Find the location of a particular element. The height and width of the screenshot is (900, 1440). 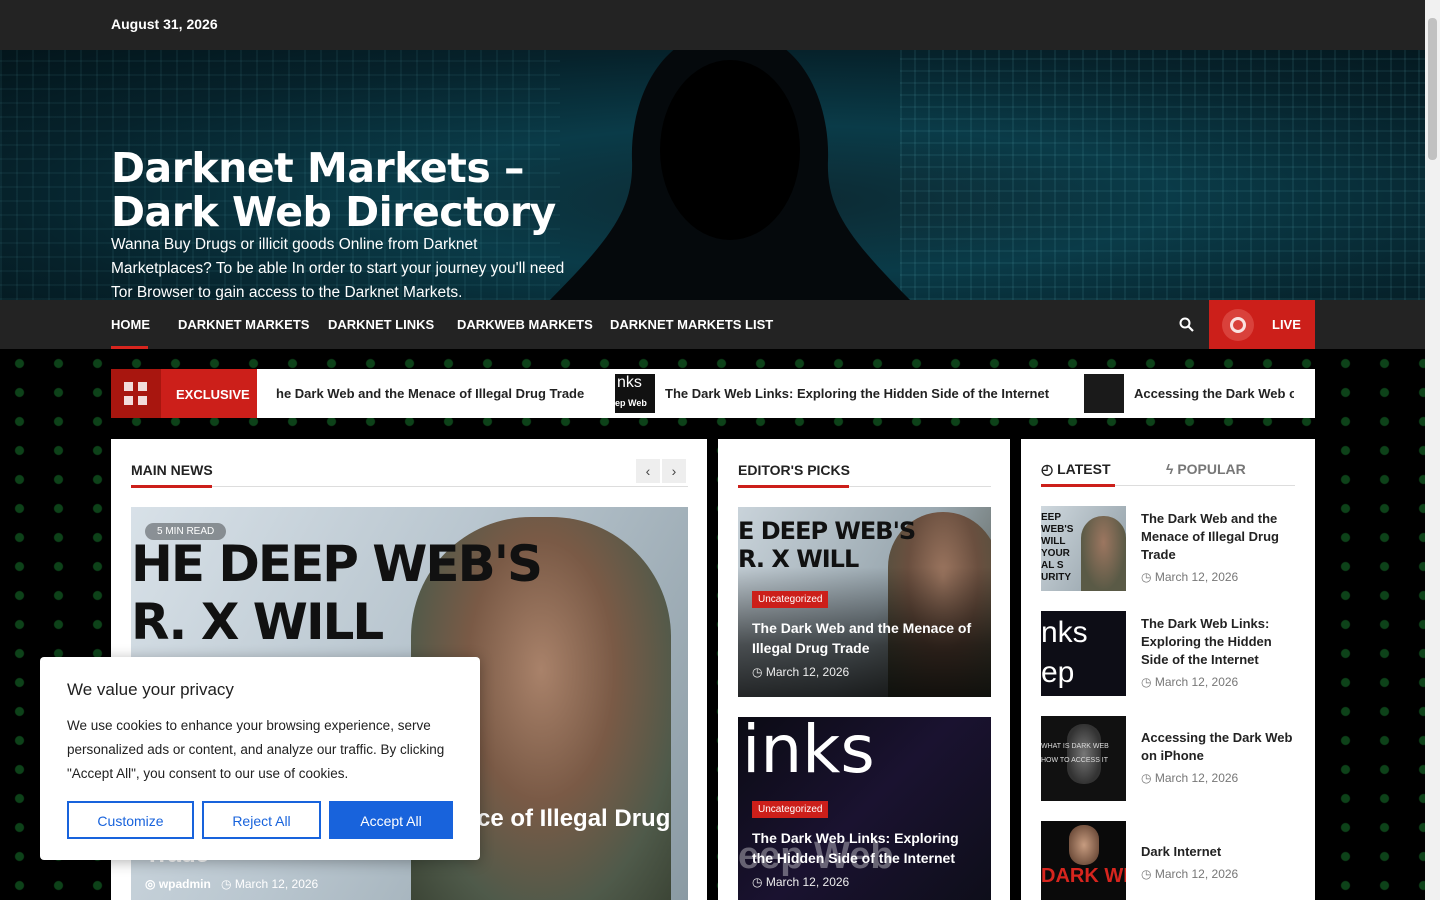

live-label: LIVE is located at coordinates (1286, 324).